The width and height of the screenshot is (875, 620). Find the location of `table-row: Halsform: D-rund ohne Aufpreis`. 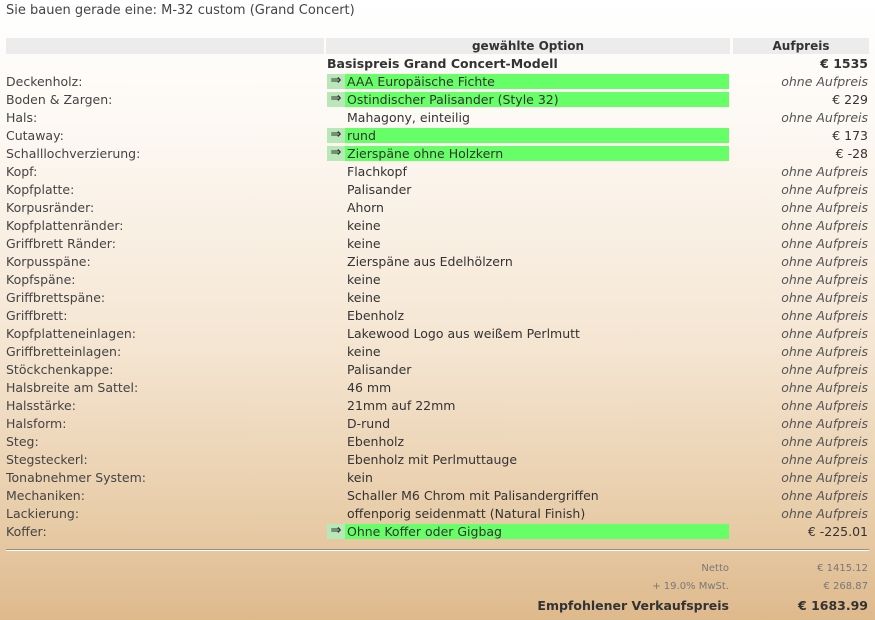

table-row: Halsform: D-rund ohne Aufpreis is located at coordinates (437, 424).